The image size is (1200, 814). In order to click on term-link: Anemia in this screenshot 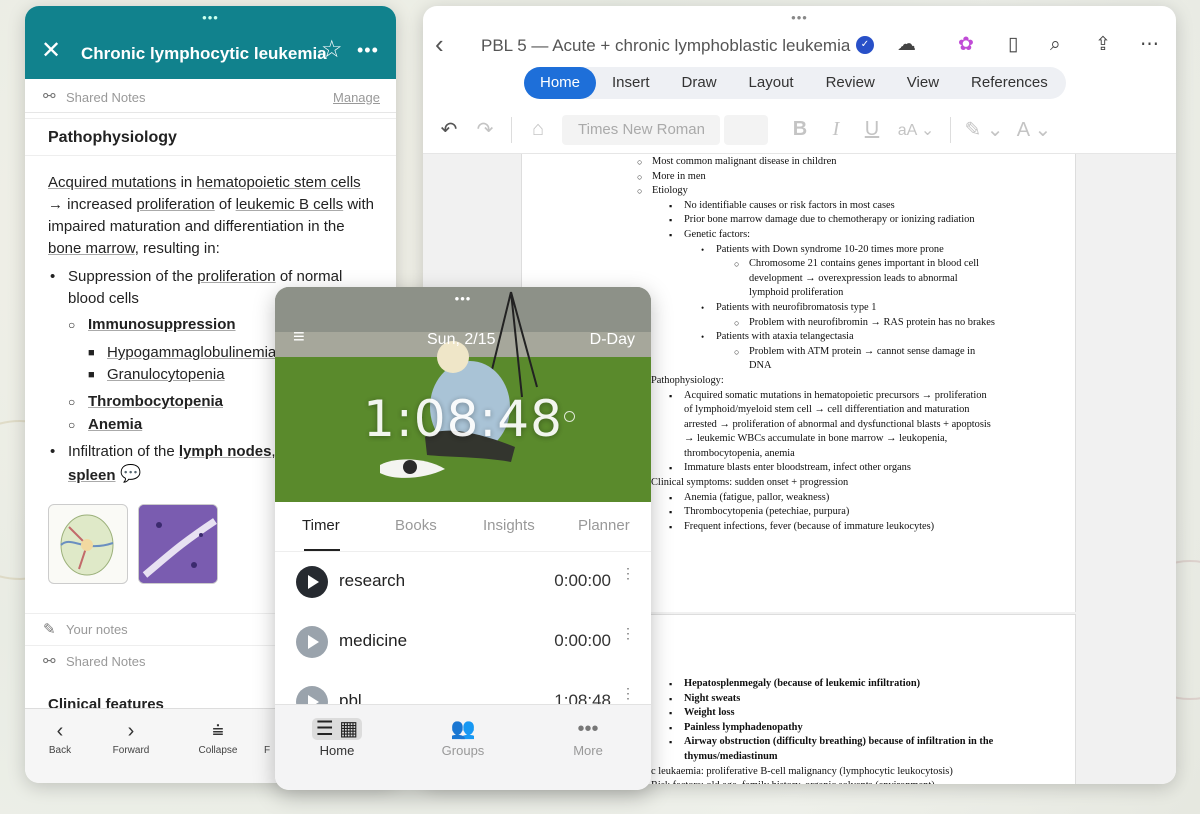, I will do `click(115, 425)`.